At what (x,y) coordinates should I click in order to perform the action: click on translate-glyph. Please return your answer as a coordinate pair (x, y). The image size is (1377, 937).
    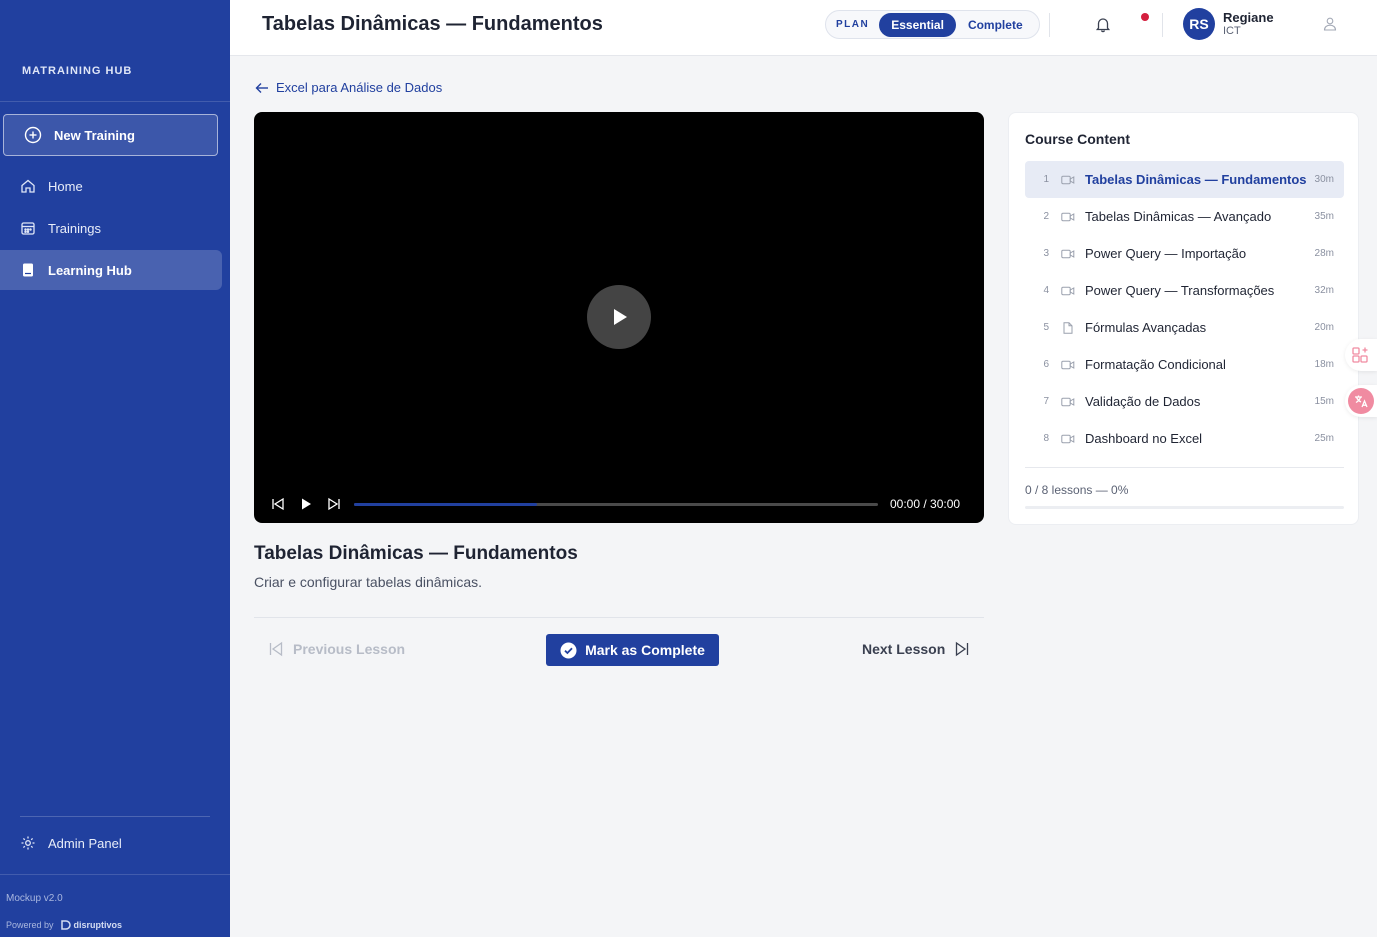
    Looking at the image, I should click on (1361, 401).